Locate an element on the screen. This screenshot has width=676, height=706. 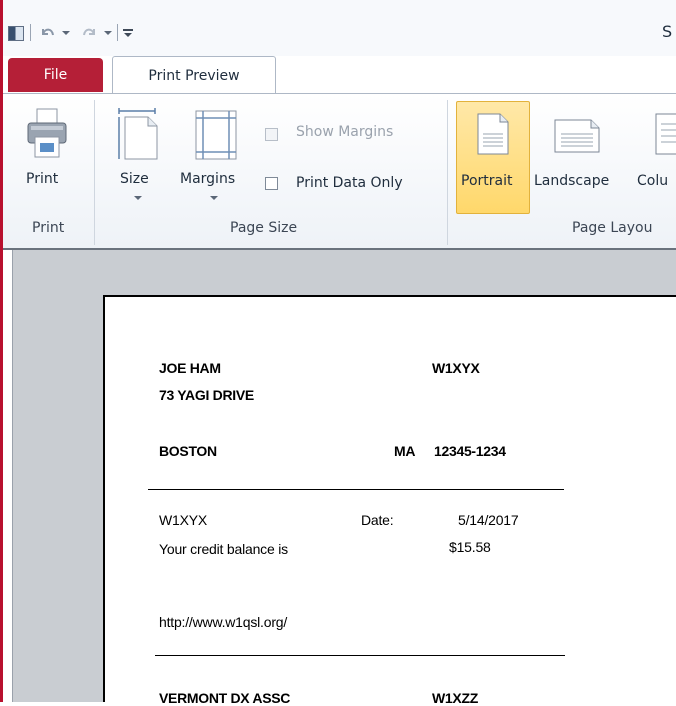
detail-callsign: W1XYX is located at coordinates (183, 520).